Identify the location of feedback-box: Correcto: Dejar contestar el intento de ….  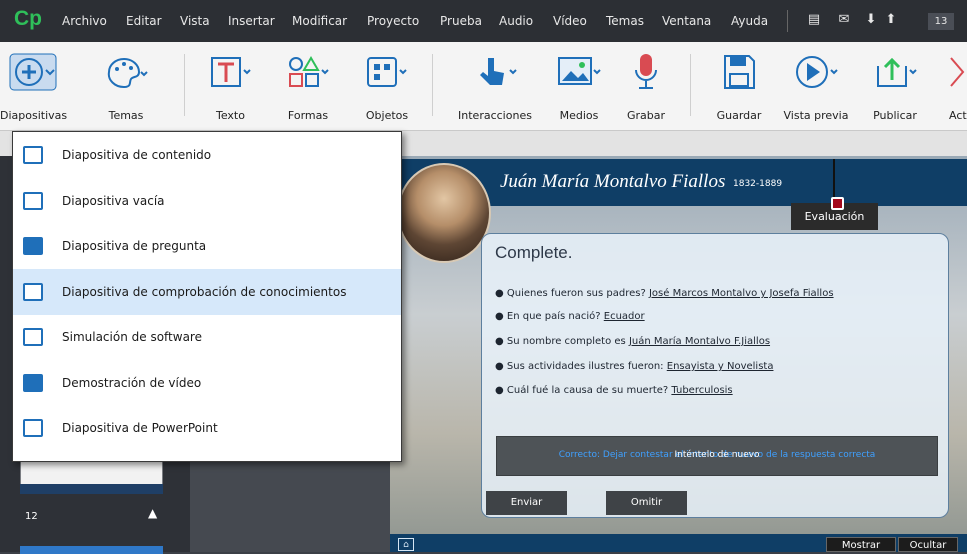
(717, 456).